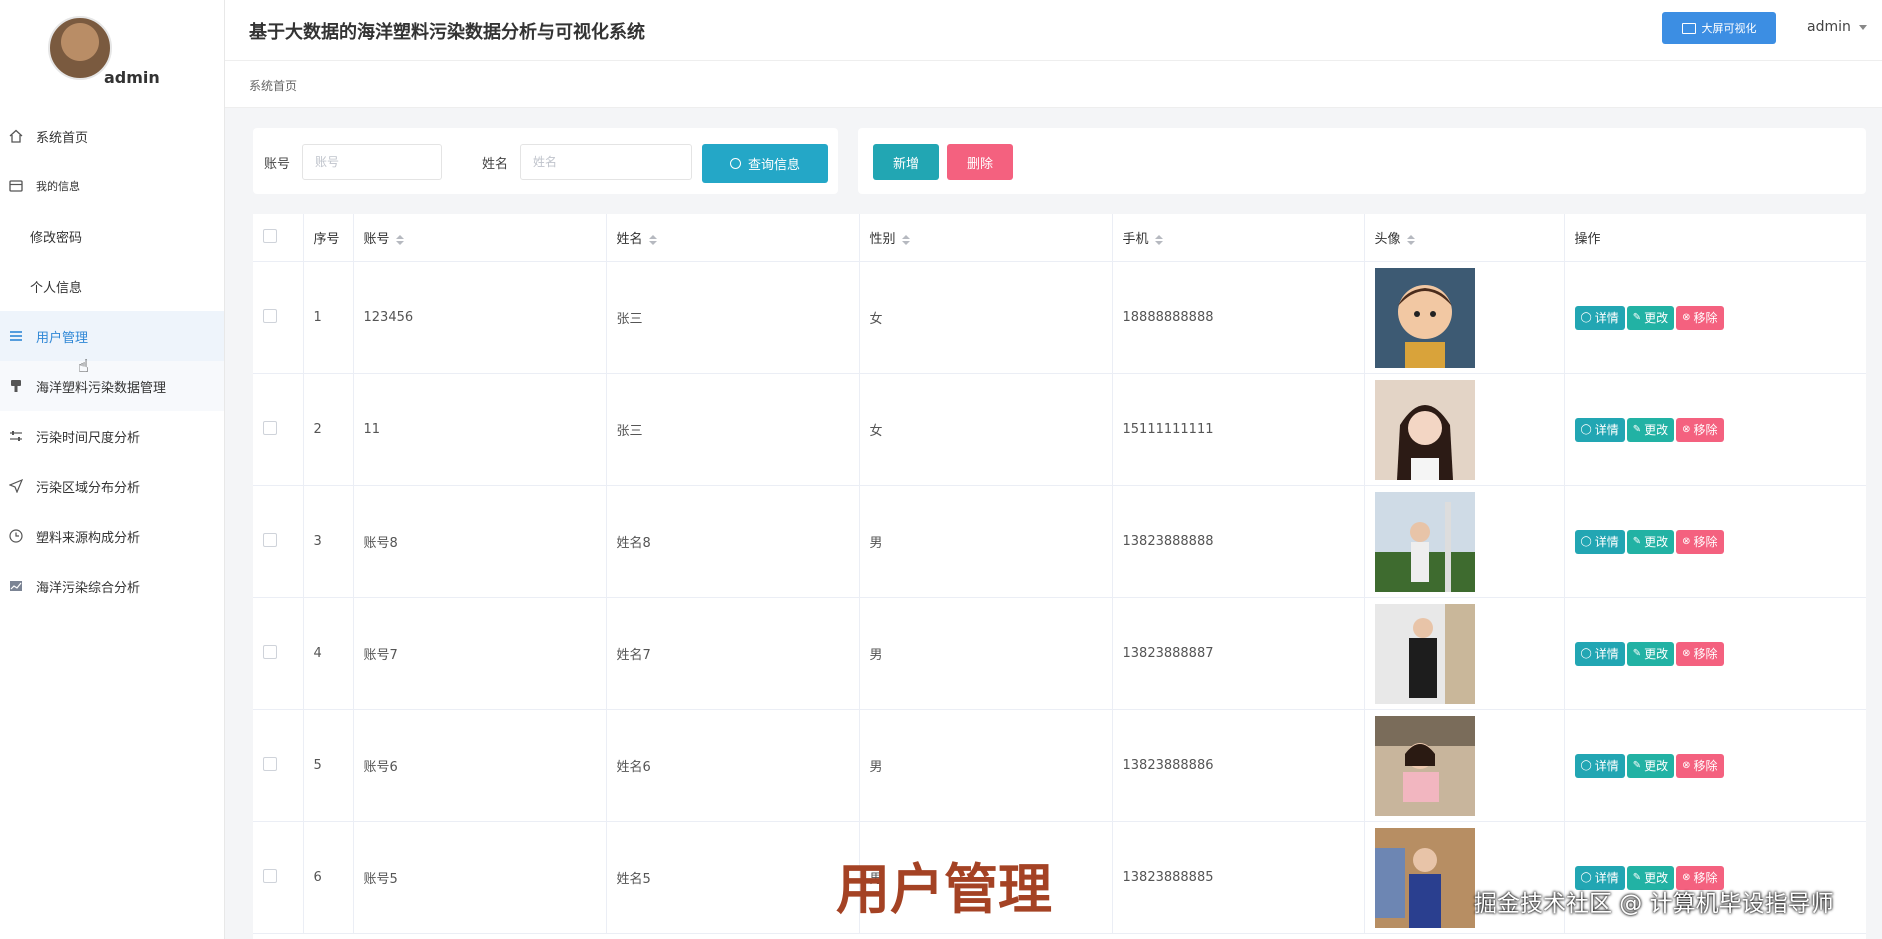  Describe the element at coordinates (733, 429) in the screenshot. I see `row-name: 张三` at that location.